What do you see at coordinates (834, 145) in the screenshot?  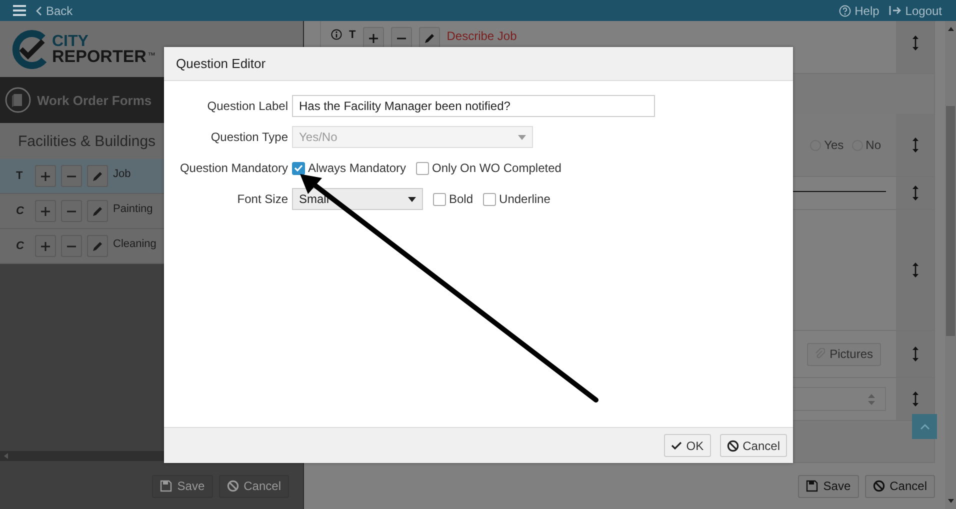 I see `radio-label: Yes` at bounding box center [834, 145].